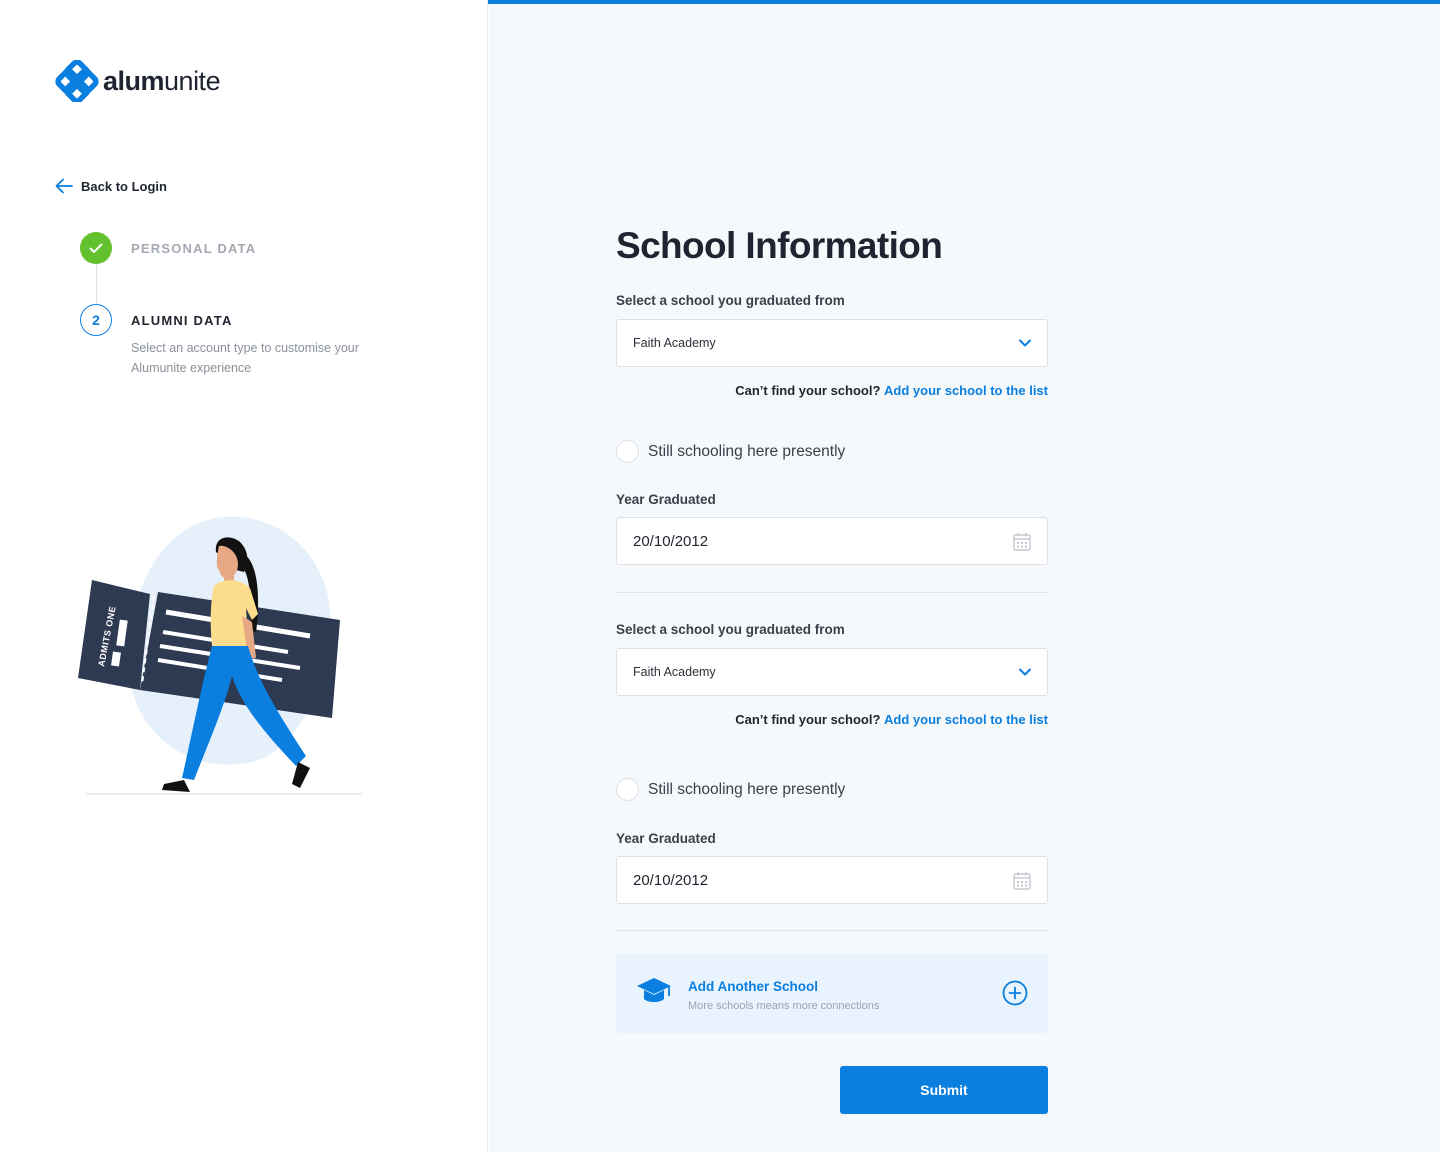 The image size is (1440, 1152). I want to click on logo-wordmark: alumunite, so click(162, 80).